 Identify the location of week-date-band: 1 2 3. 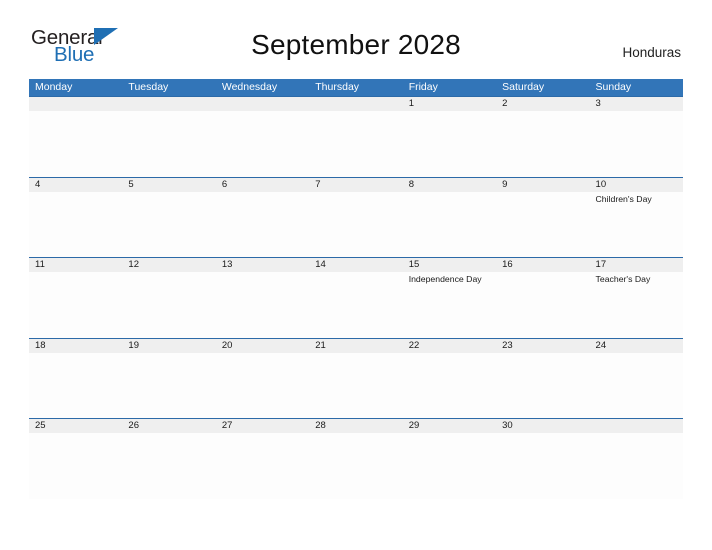
(356, 104).